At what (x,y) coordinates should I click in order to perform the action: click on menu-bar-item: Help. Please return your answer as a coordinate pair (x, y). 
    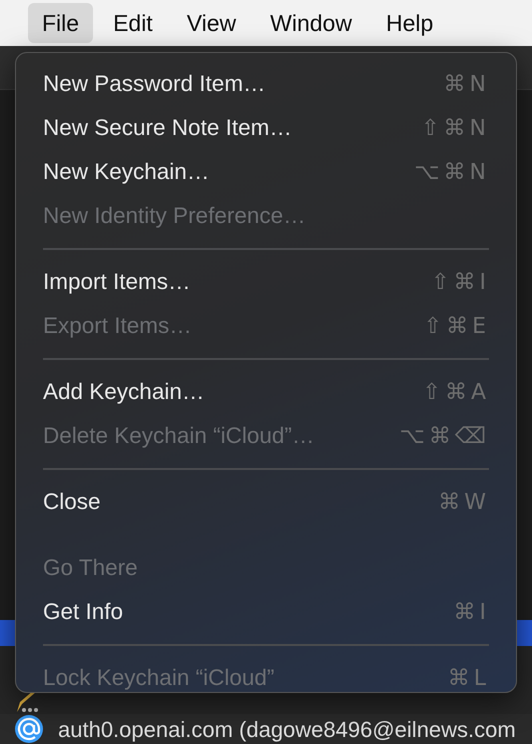
    Looking at the image, I should click on (410, 23).